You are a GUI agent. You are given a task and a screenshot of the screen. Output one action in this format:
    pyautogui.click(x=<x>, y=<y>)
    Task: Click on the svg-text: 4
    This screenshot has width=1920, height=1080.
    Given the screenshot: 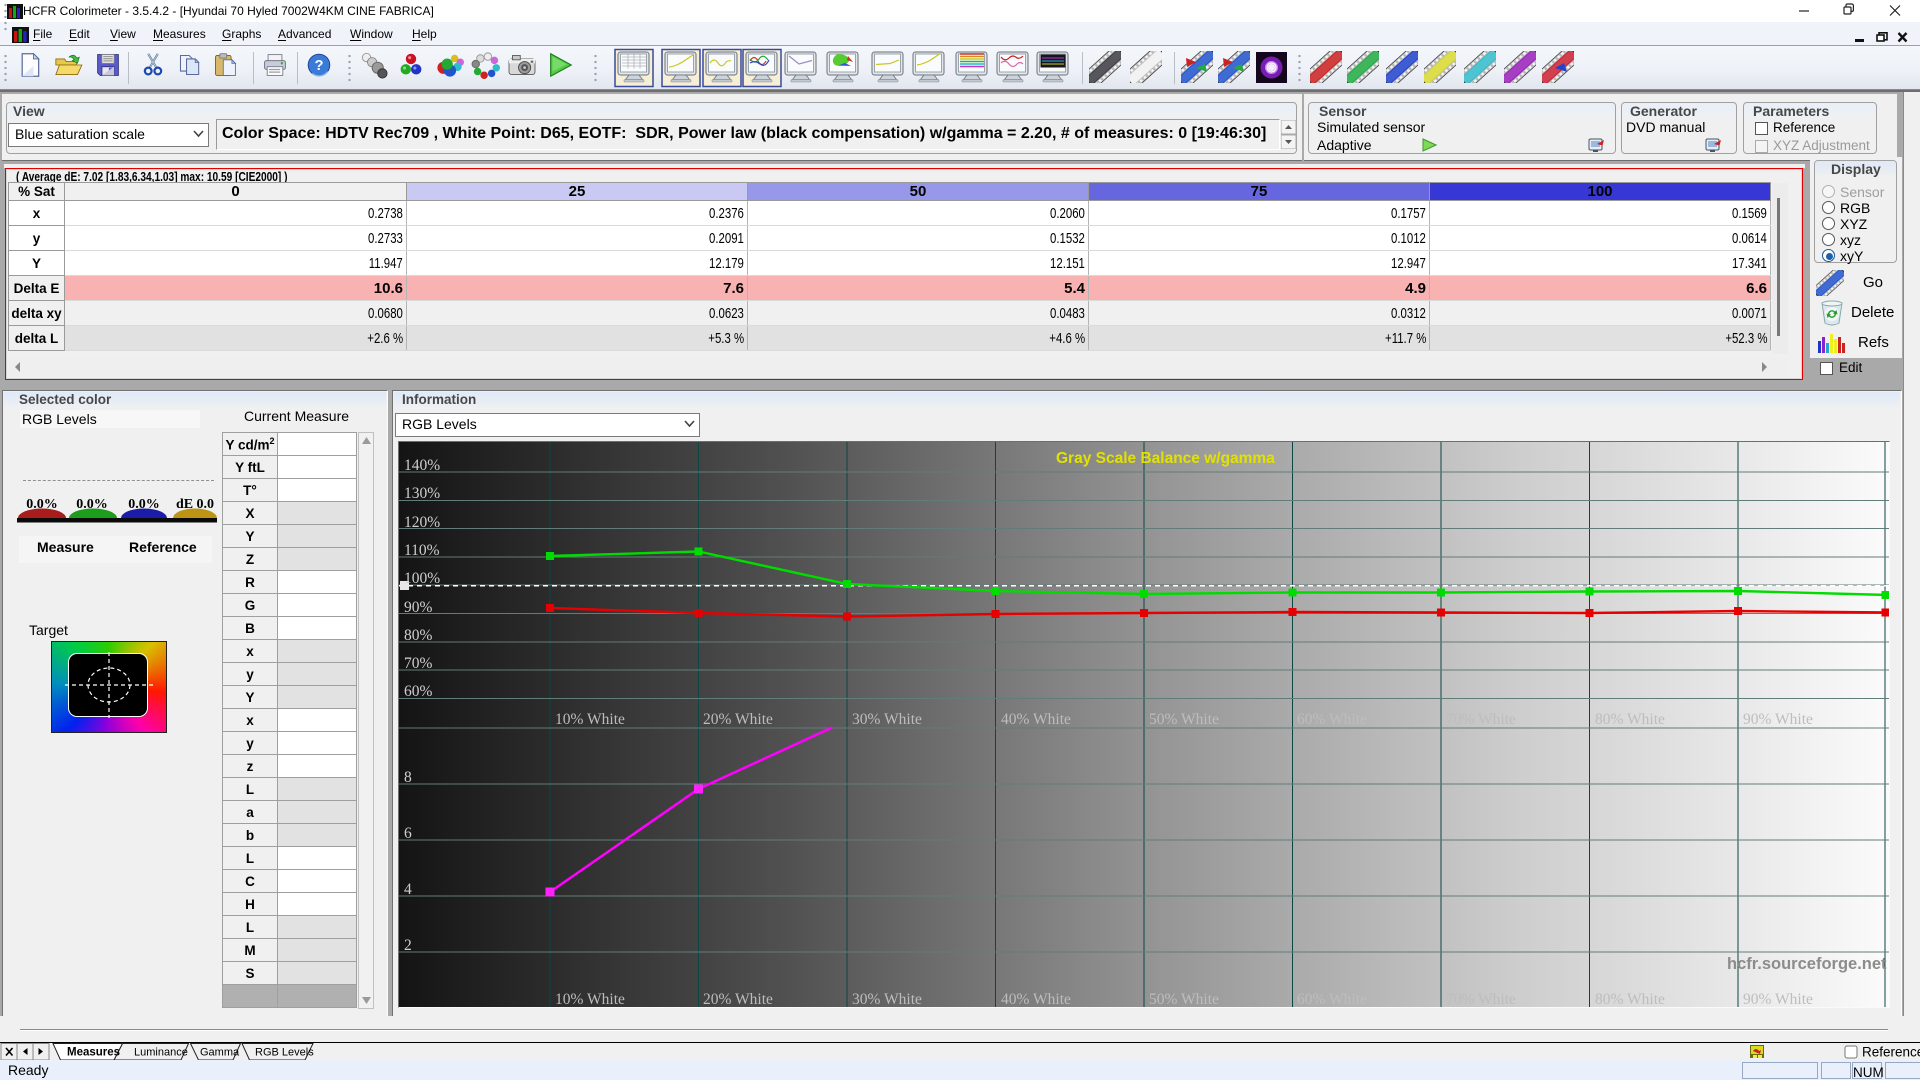 What is the action you would take?
    pyautogui.click(x=408, y=889)
    